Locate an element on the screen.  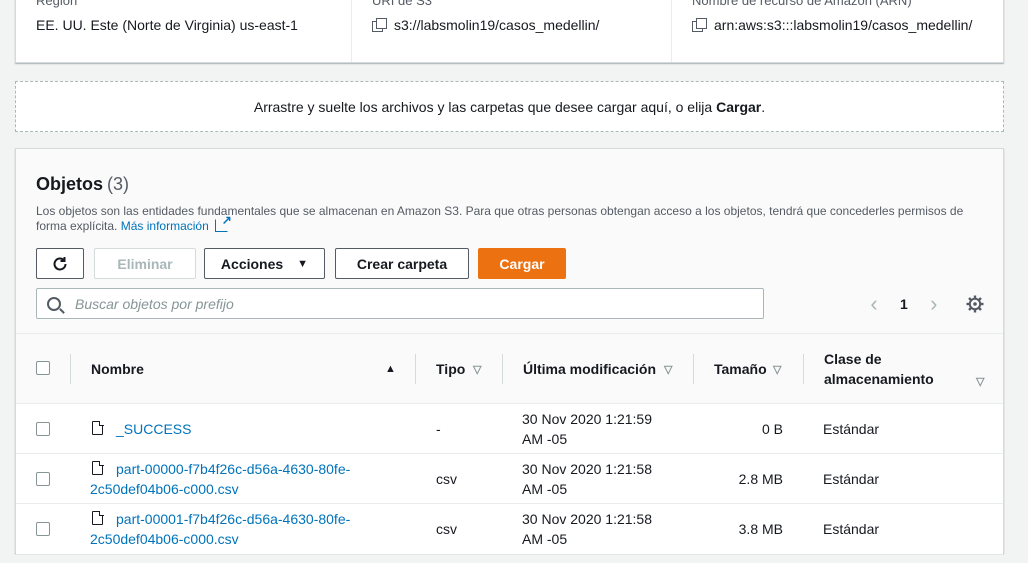
column-header-modified: Última modificación ▽ is located at coordinates (608, 369).